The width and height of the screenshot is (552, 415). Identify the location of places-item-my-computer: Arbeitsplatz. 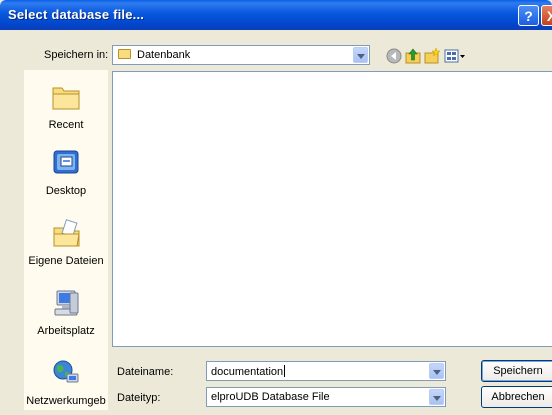
(66, 312).